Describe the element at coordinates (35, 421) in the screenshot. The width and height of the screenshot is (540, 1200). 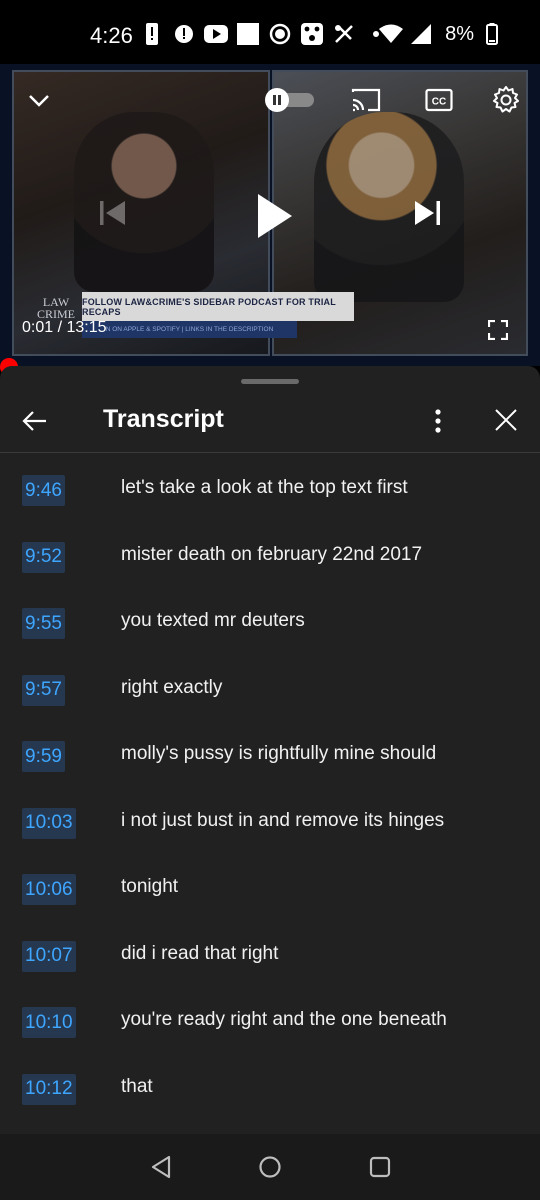
I see `back-arrow-icon` at that location.